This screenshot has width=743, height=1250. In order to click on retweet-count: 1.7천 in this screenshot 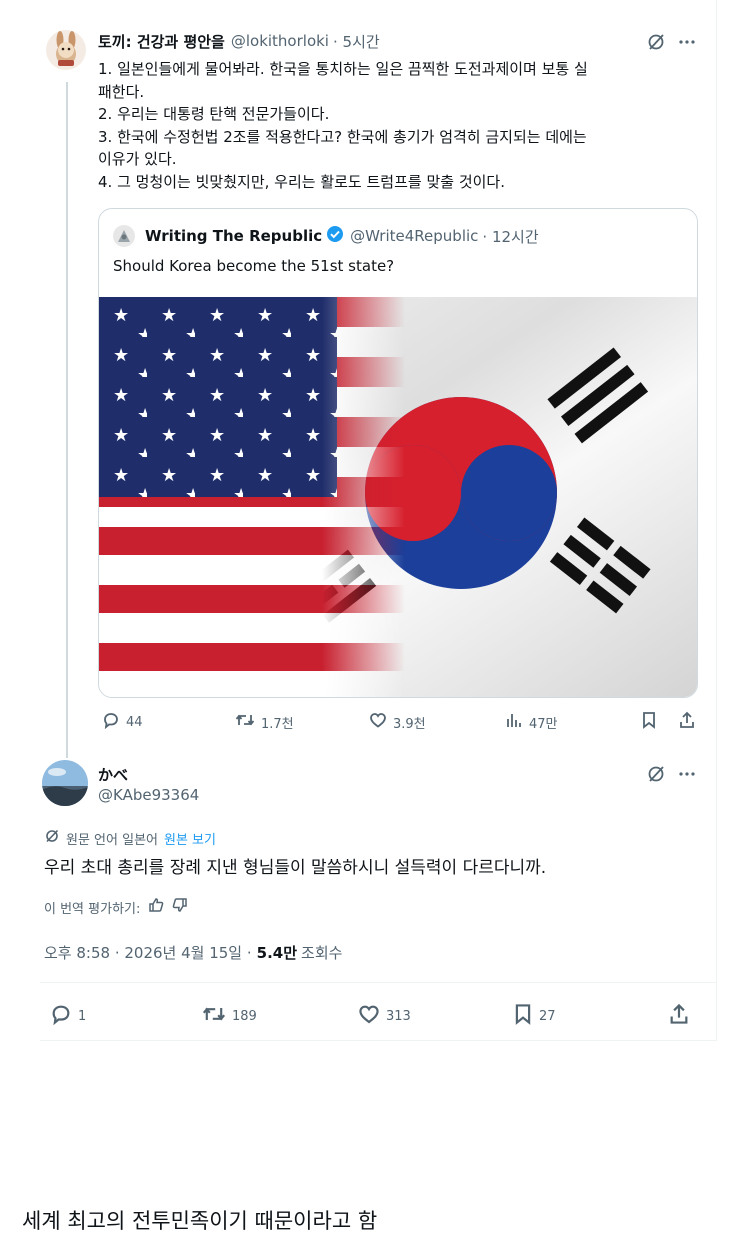, I will do `click(277, 724)`.